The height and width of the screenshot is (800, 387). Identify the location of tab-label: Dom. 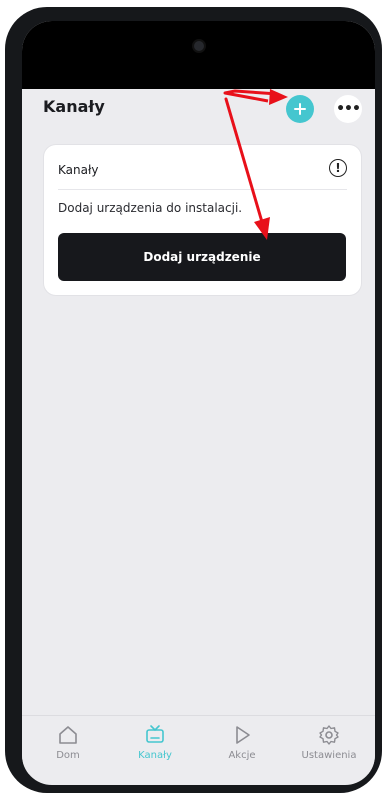
(68, 755).